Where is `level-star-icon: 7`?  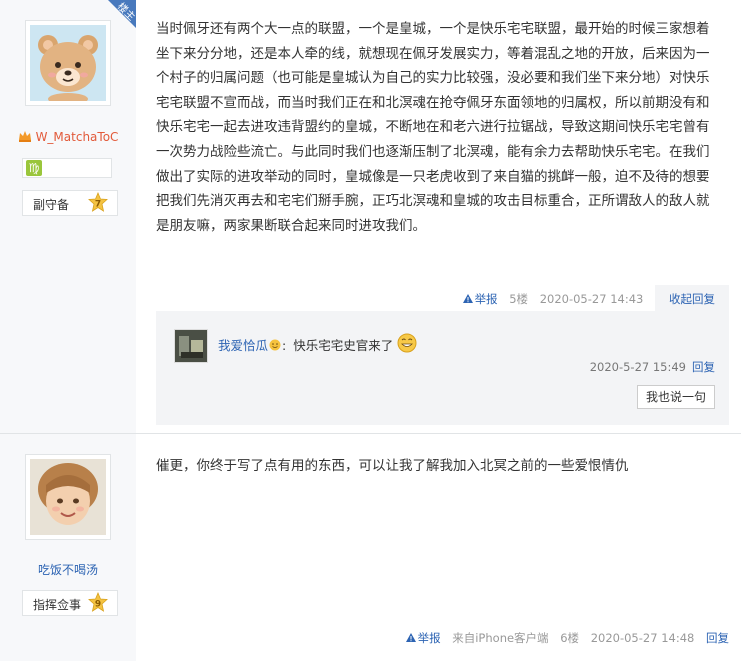
level-star-icon: 7 is located at coordinates (98, 202).